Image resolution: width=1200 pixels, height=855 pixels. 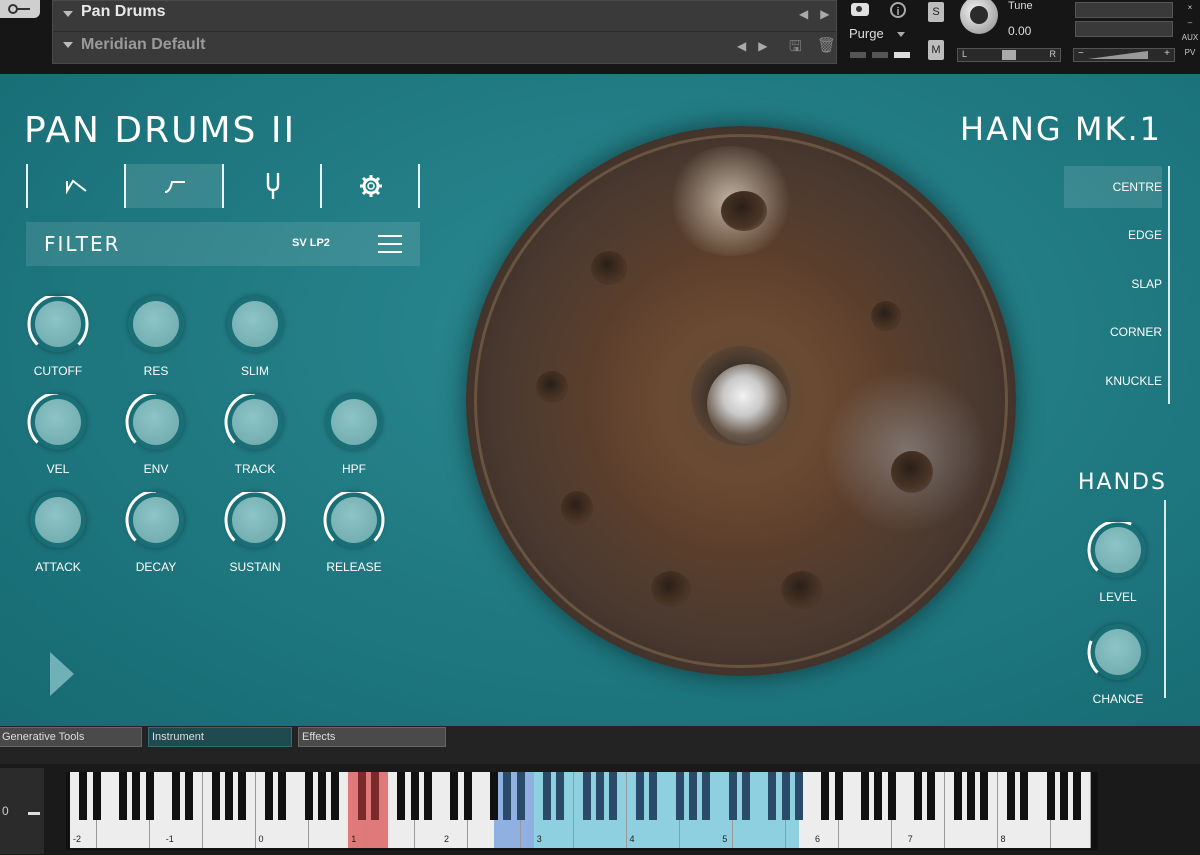 What do you see at coordinates (58, 439) in the screenshot?
I see `vel-knob: VEL` at bounding box center [58, 439].